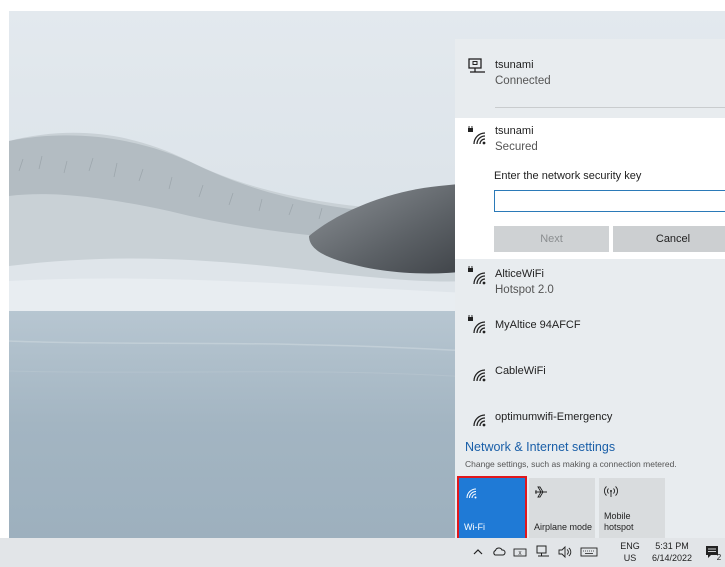  Describe the element at coordinates (669, 239) in the screenshot. I see `cancel-button: Cancel` at that location.